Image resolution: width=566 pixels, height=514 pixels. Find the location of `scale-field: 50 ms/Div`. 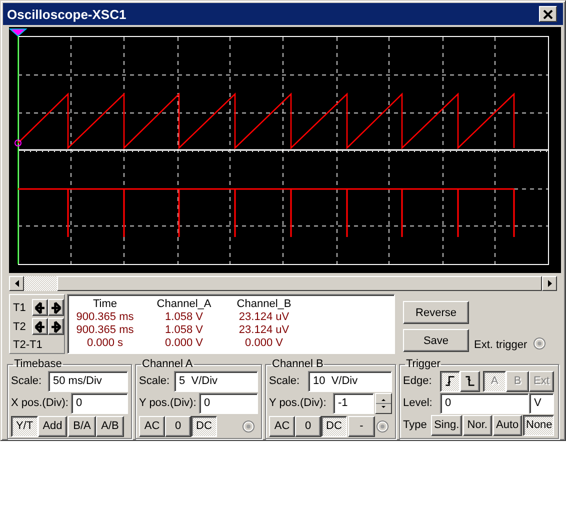

scale-field: 50 ms/Div is located at coordinates (88, 381).